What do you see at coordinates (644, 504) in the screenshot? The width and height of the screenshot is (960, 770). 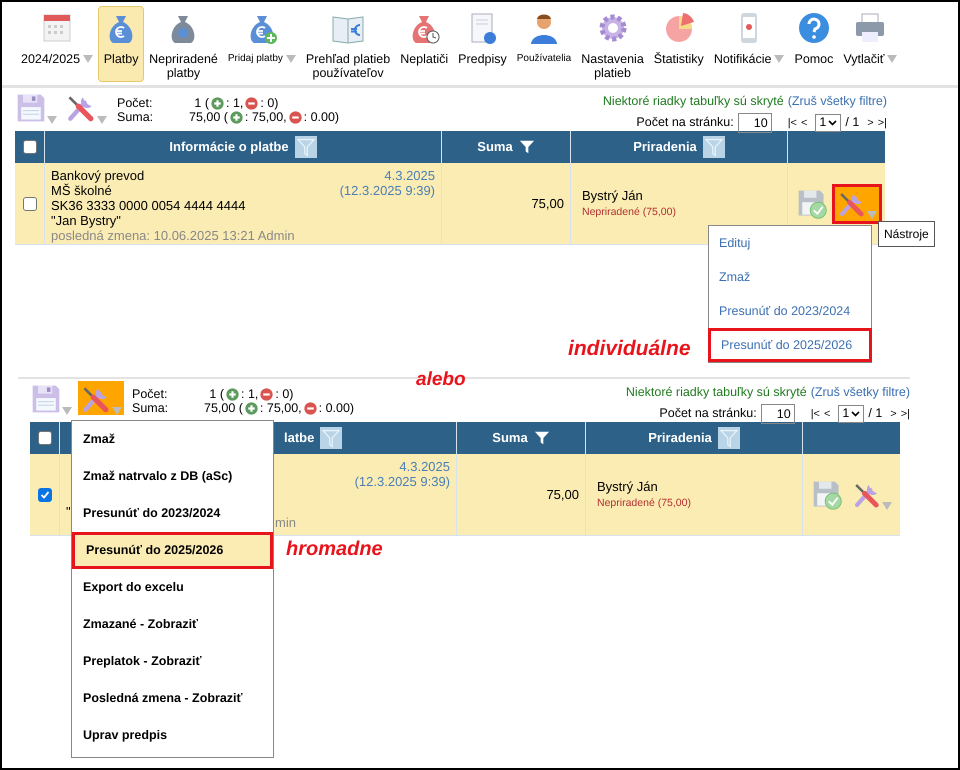 I see `assignment-status: Nepriradené (75,00)` at bounding box center [644, 504].